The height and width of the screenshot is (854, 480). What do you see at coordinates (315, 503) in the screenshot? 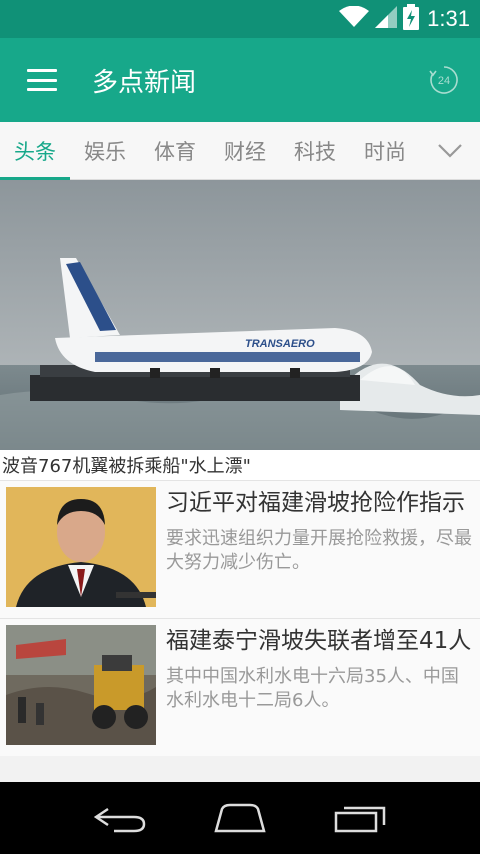
I see `news-title: 习近平对福建滑坡抢险作指示` at bounding box center [315, 503].